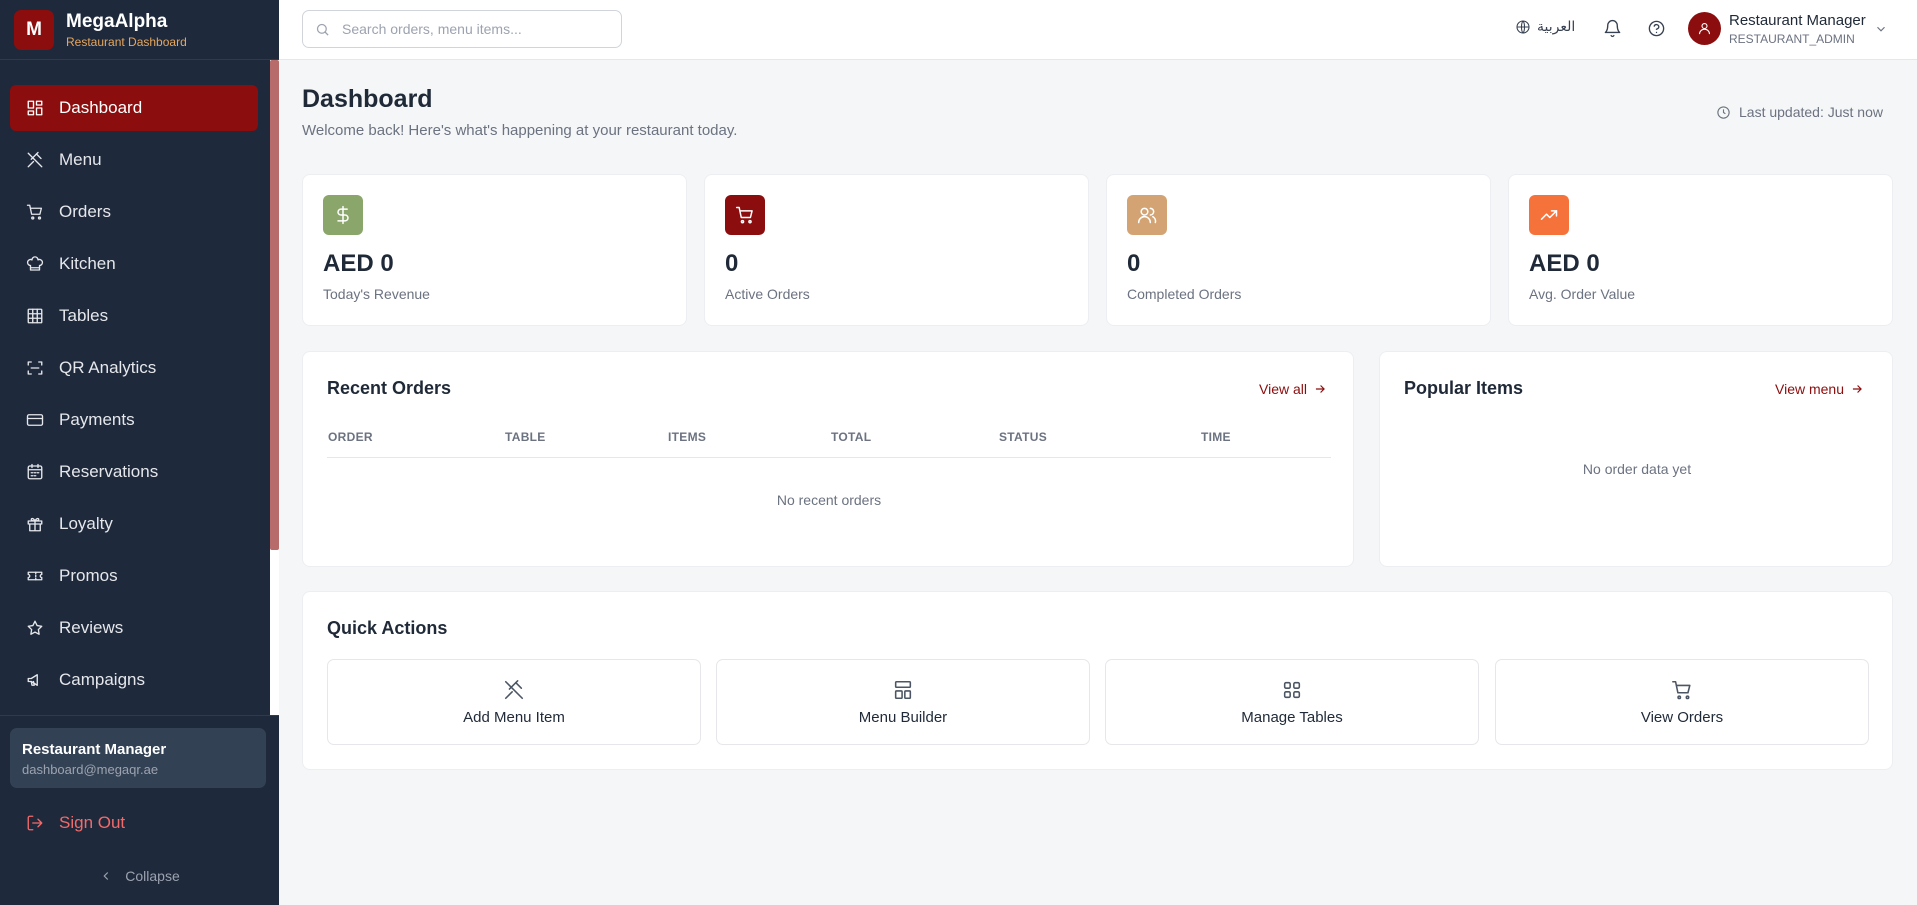  Describe the element at coordinates (1564, 263) in the screenshot. I see `stat-value: AED 0` at that location.